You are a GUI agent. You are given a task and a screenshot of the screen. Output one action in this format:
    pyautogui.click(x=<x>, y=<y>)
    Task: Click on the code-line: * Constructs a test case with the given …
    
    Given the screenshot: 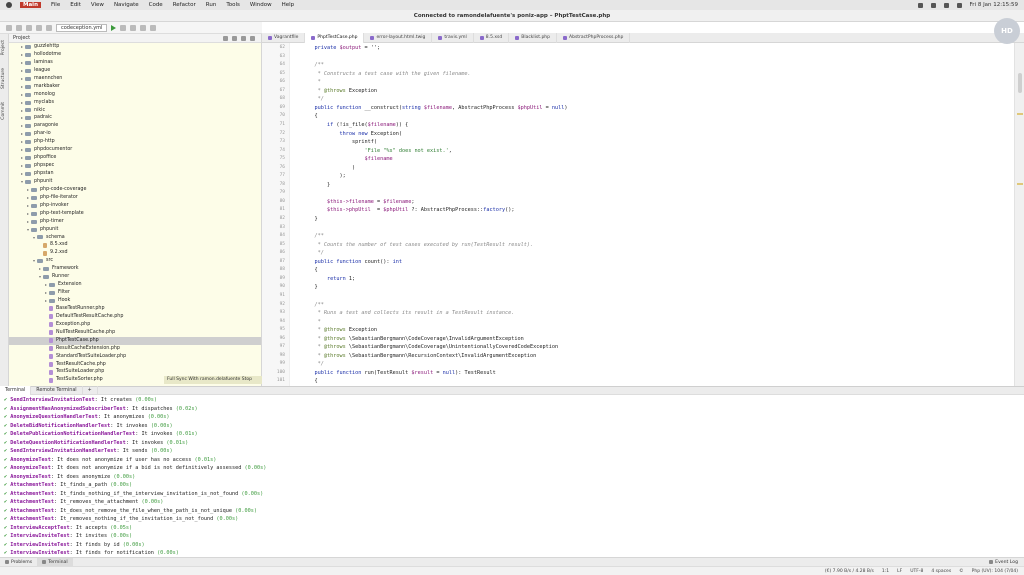 What is the action you would take?
    pyautogui.click(x=386, y=74)
    